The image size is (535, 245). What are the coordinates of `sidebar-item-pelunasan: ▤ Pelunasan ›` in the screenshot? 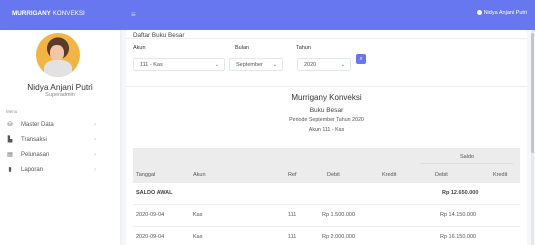 It's located at (60, 154).